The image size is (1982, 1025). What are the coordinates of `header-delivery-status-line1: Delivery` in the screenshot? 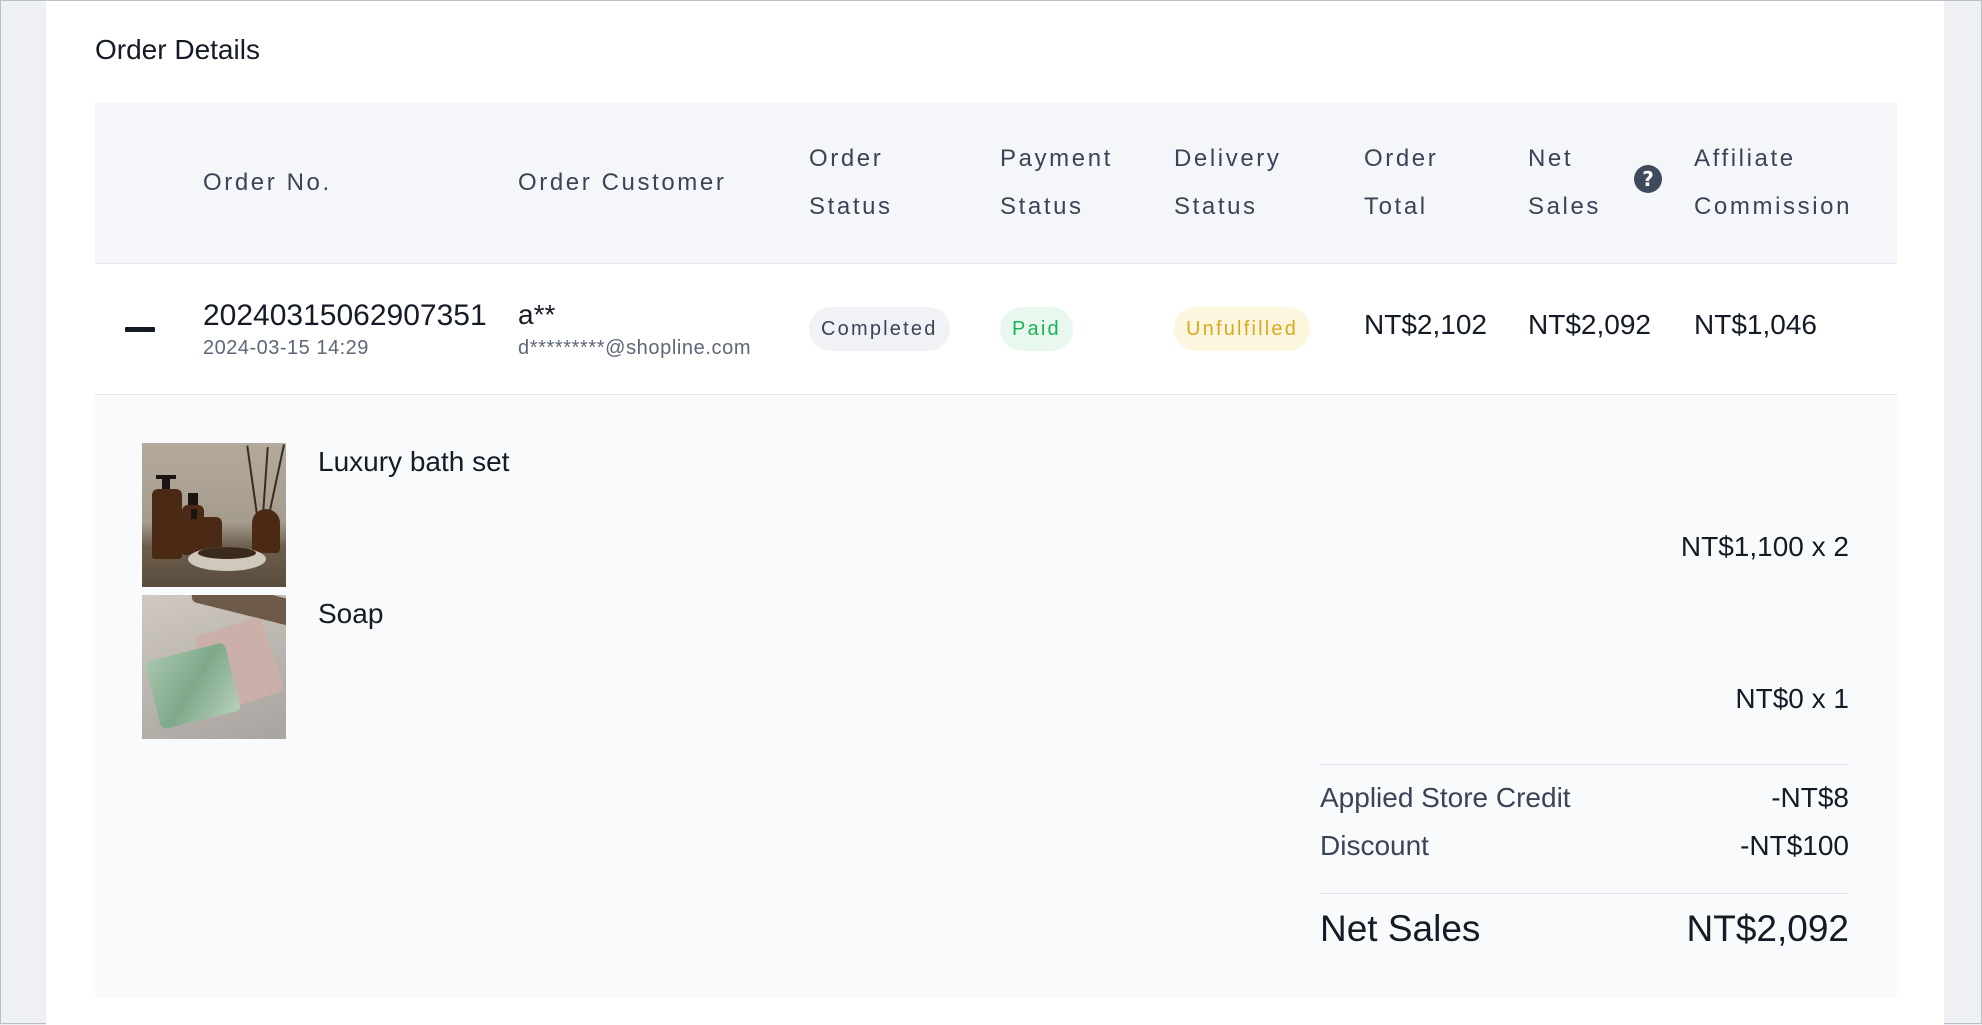 It's located at (1228, 158).